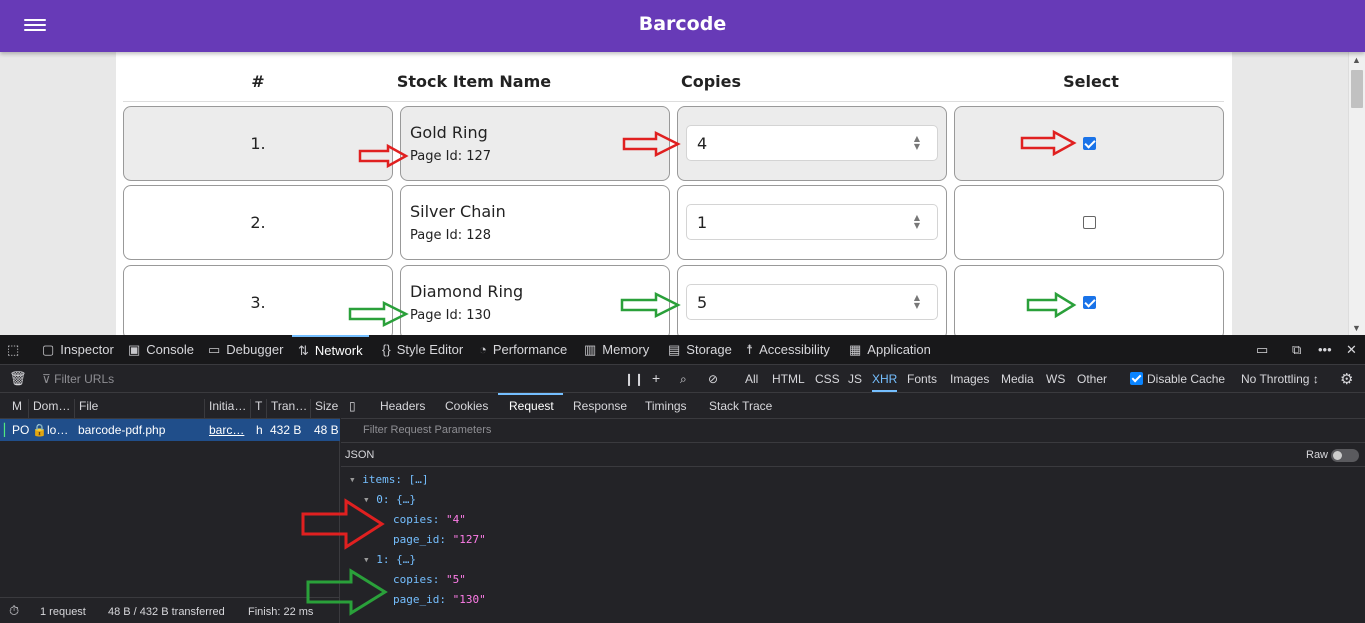  I want to click on disable-cache-checkbox, so click(1136, 378).